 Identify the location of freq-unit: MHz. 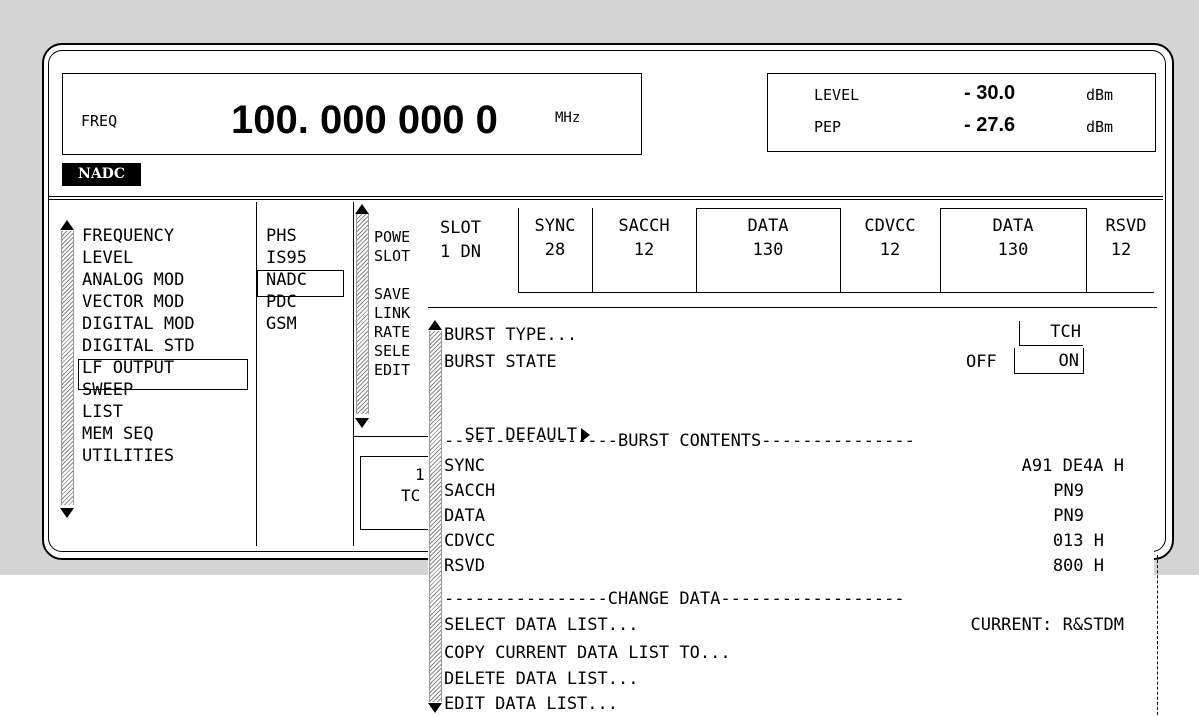
(568, 118).